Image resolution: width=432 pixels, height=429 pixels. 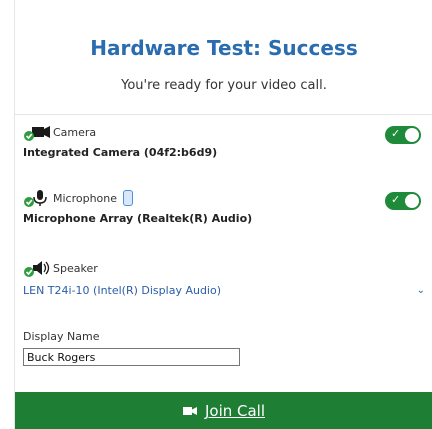 What do you see at coordinates (403, 201) in the screenshot?
I see `microphone-toggle: ✓` at bounding box center [403, 201].